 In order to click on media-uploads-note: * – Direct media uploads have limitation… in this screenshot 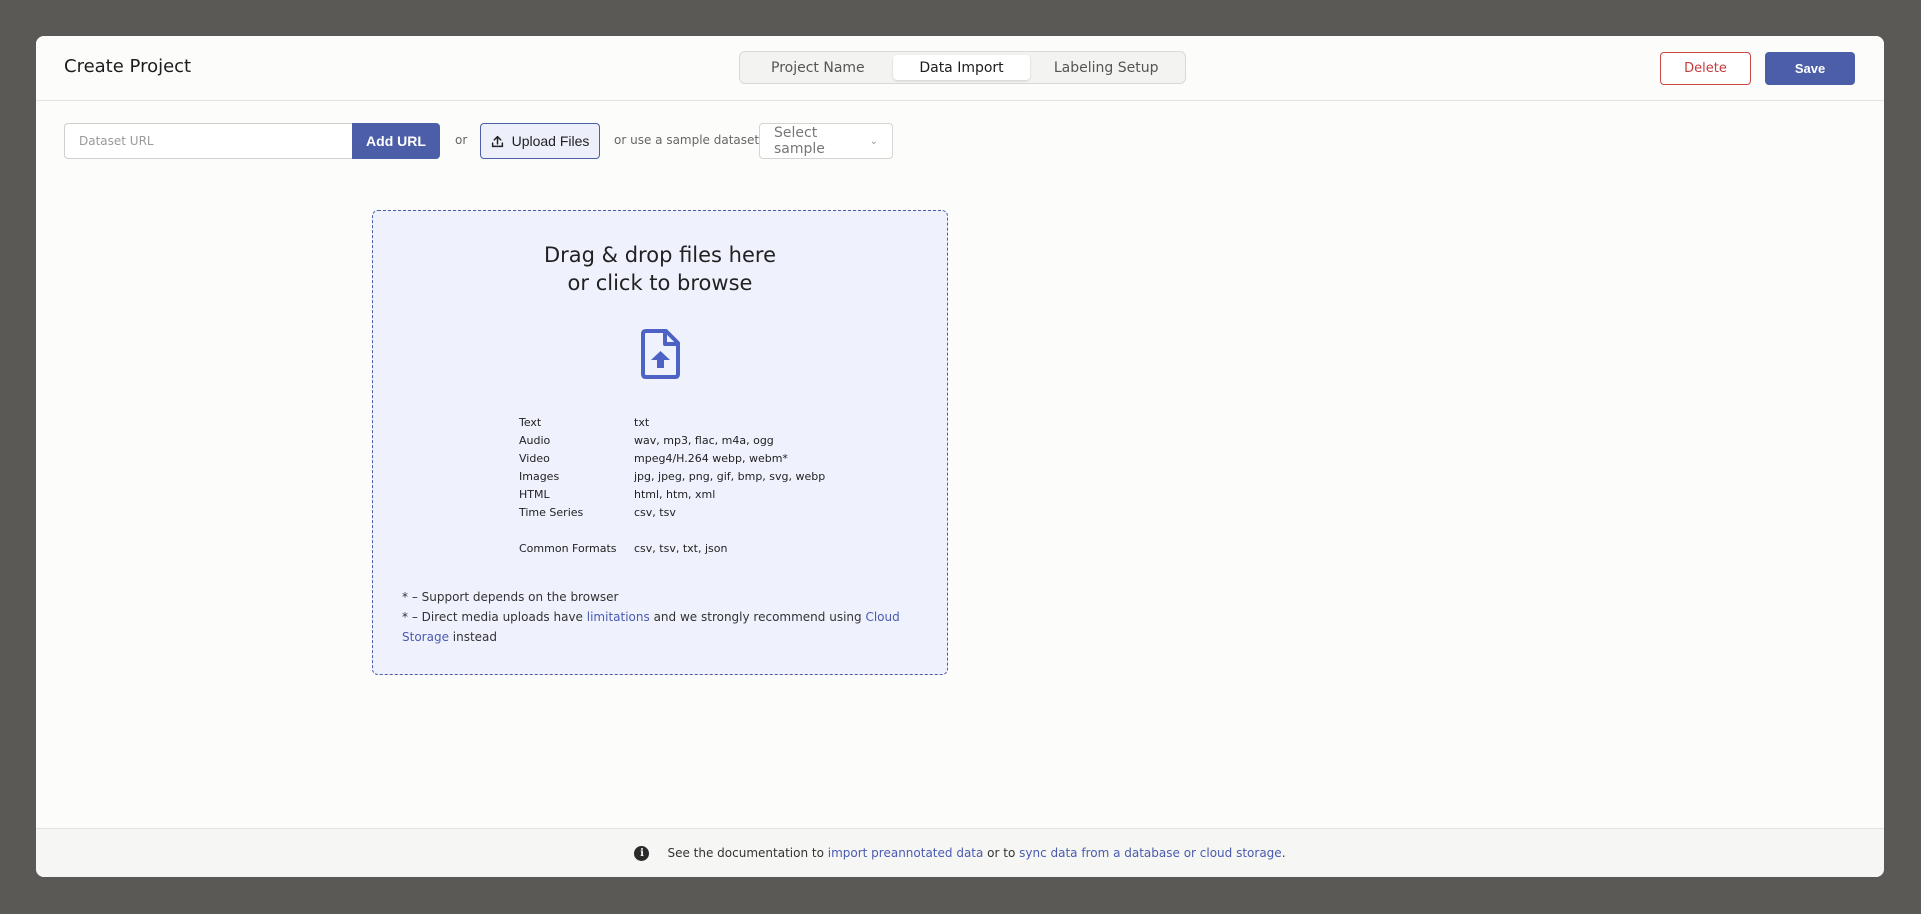, I will do `click(662, 627)`.